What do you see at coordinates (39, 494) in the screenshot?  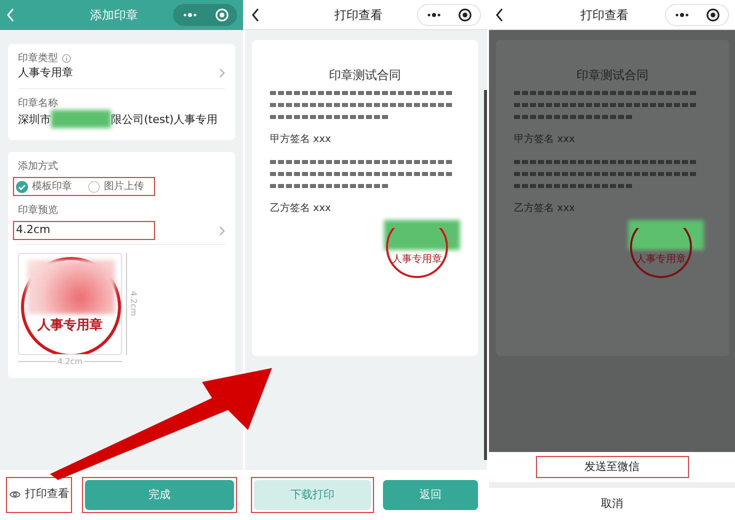 I see `print-preview-link: 打印查看` at bounding box center [39, 494].